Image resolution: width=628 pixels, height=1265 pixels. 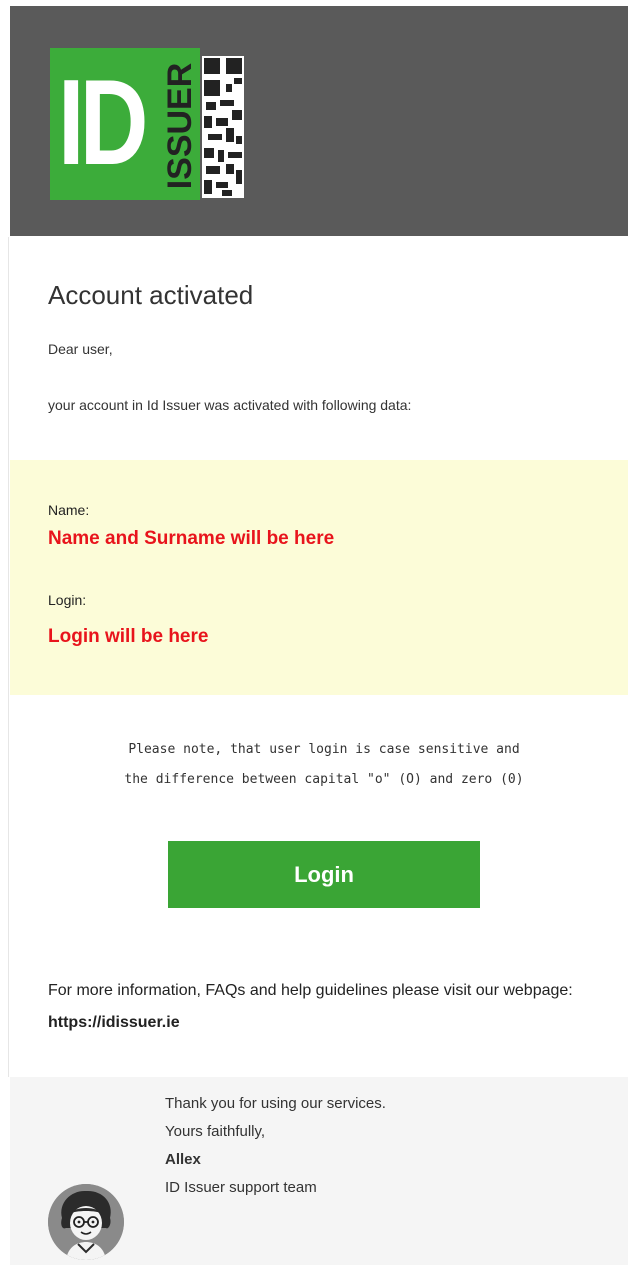 I want to click on logo-issuer-strip: ISSUER, so click(x=180, y=126).